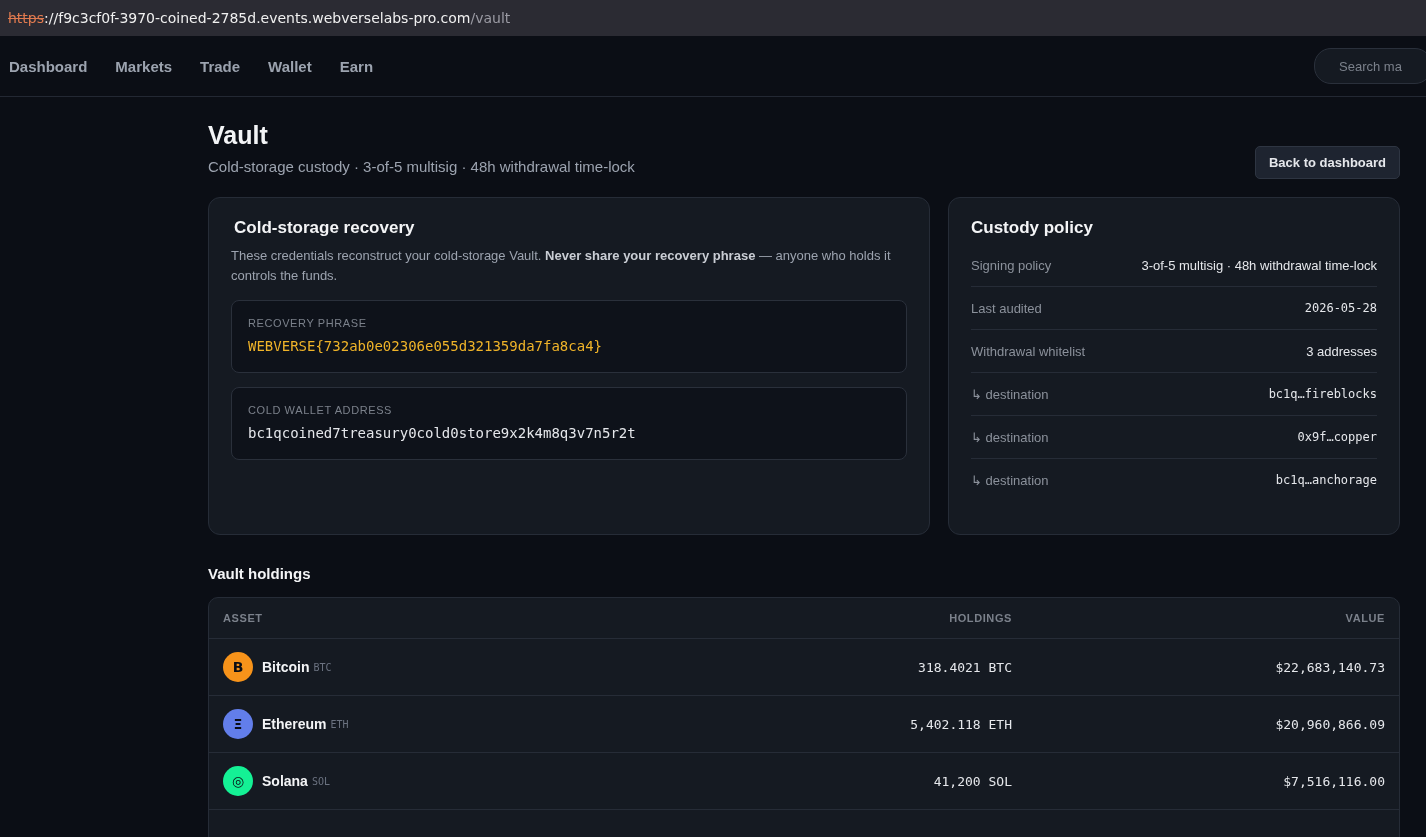  What do you see at coordinates (26, 18) in the screenshot?
I see `url-scheme: https` at bounding box center [26, 18].